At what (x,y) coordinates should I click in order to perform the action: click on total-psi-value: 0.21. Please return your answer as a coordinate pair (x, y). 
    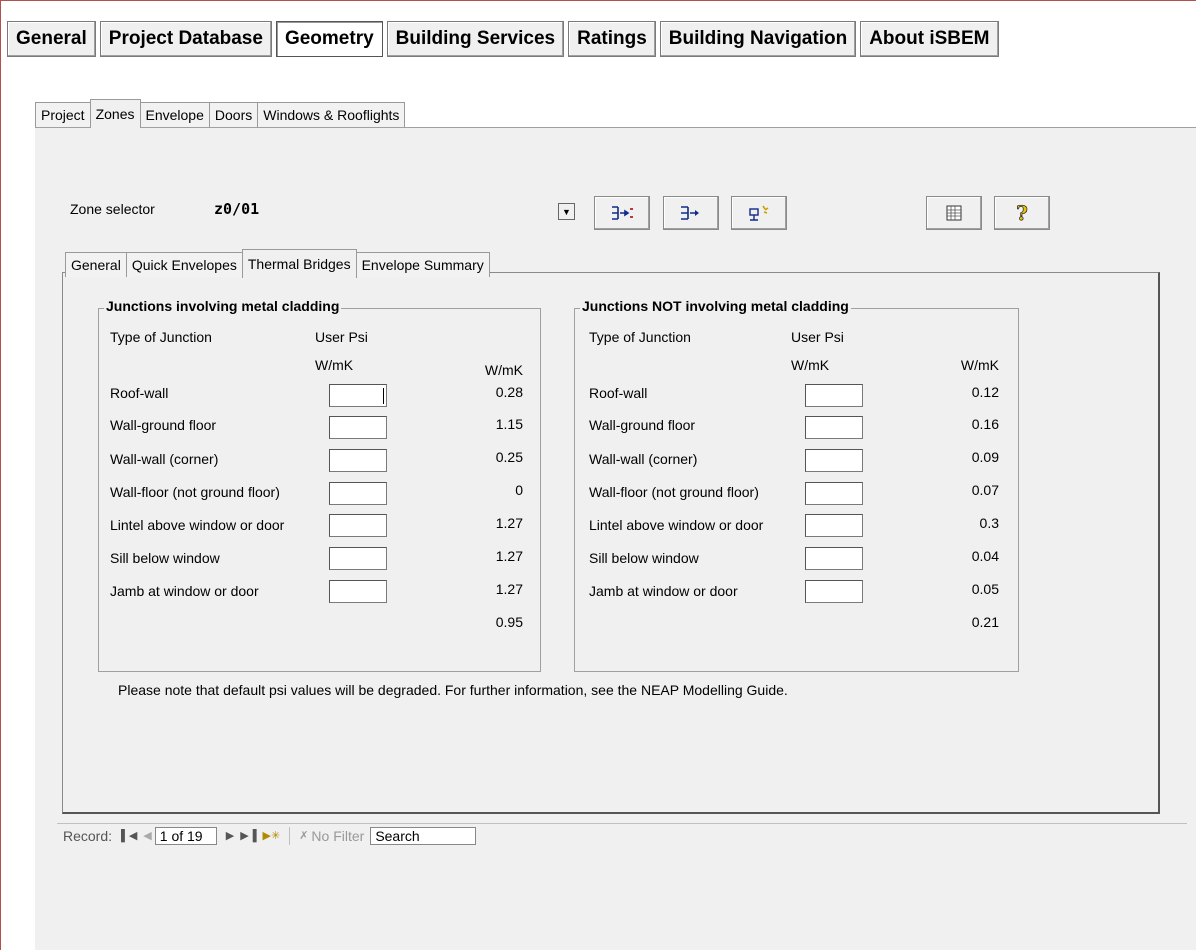
    Looking at the image, I should click on (985, 622).